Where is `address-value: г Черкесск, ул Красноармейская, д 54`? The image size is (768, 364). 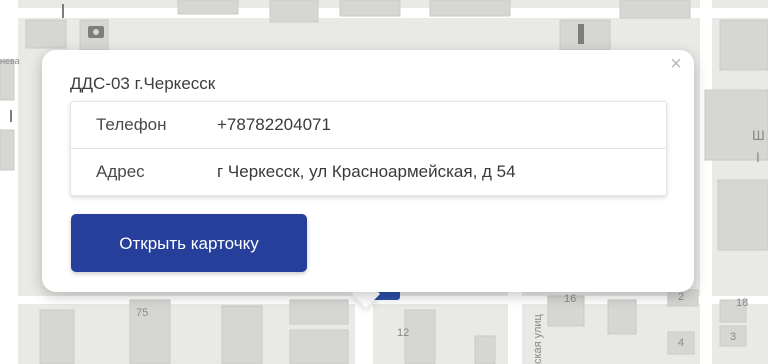 address-value: г Черкесск, ул Красноармейская, д 54 is located at coordinates (366, 171).